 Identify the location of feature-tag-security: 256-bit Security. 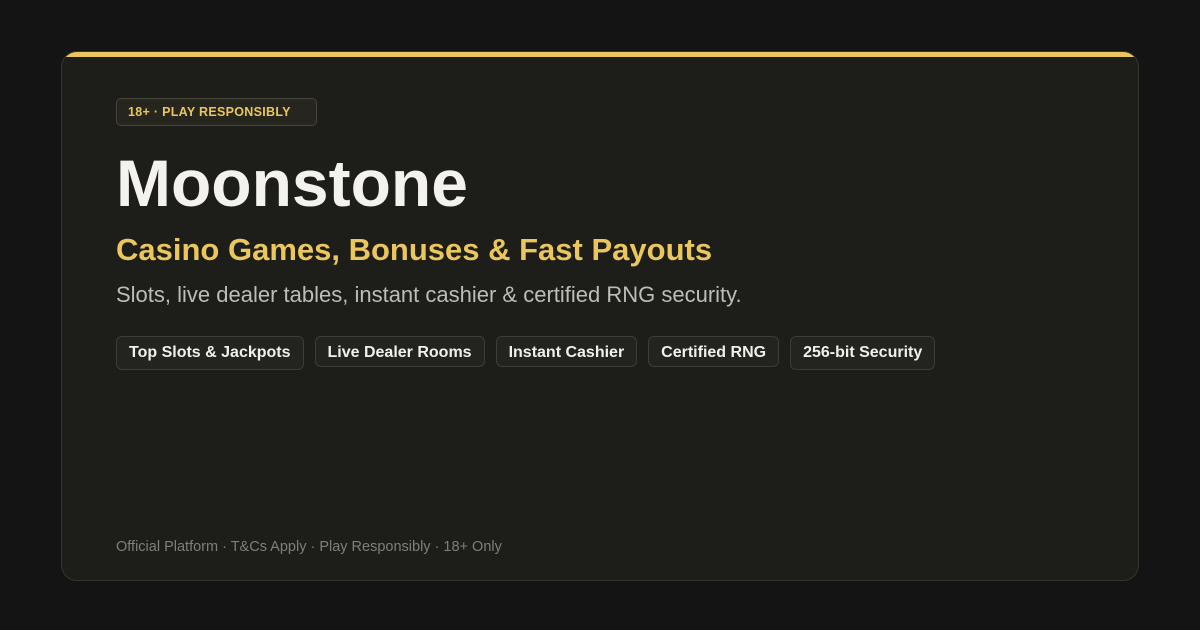
(863, 353).